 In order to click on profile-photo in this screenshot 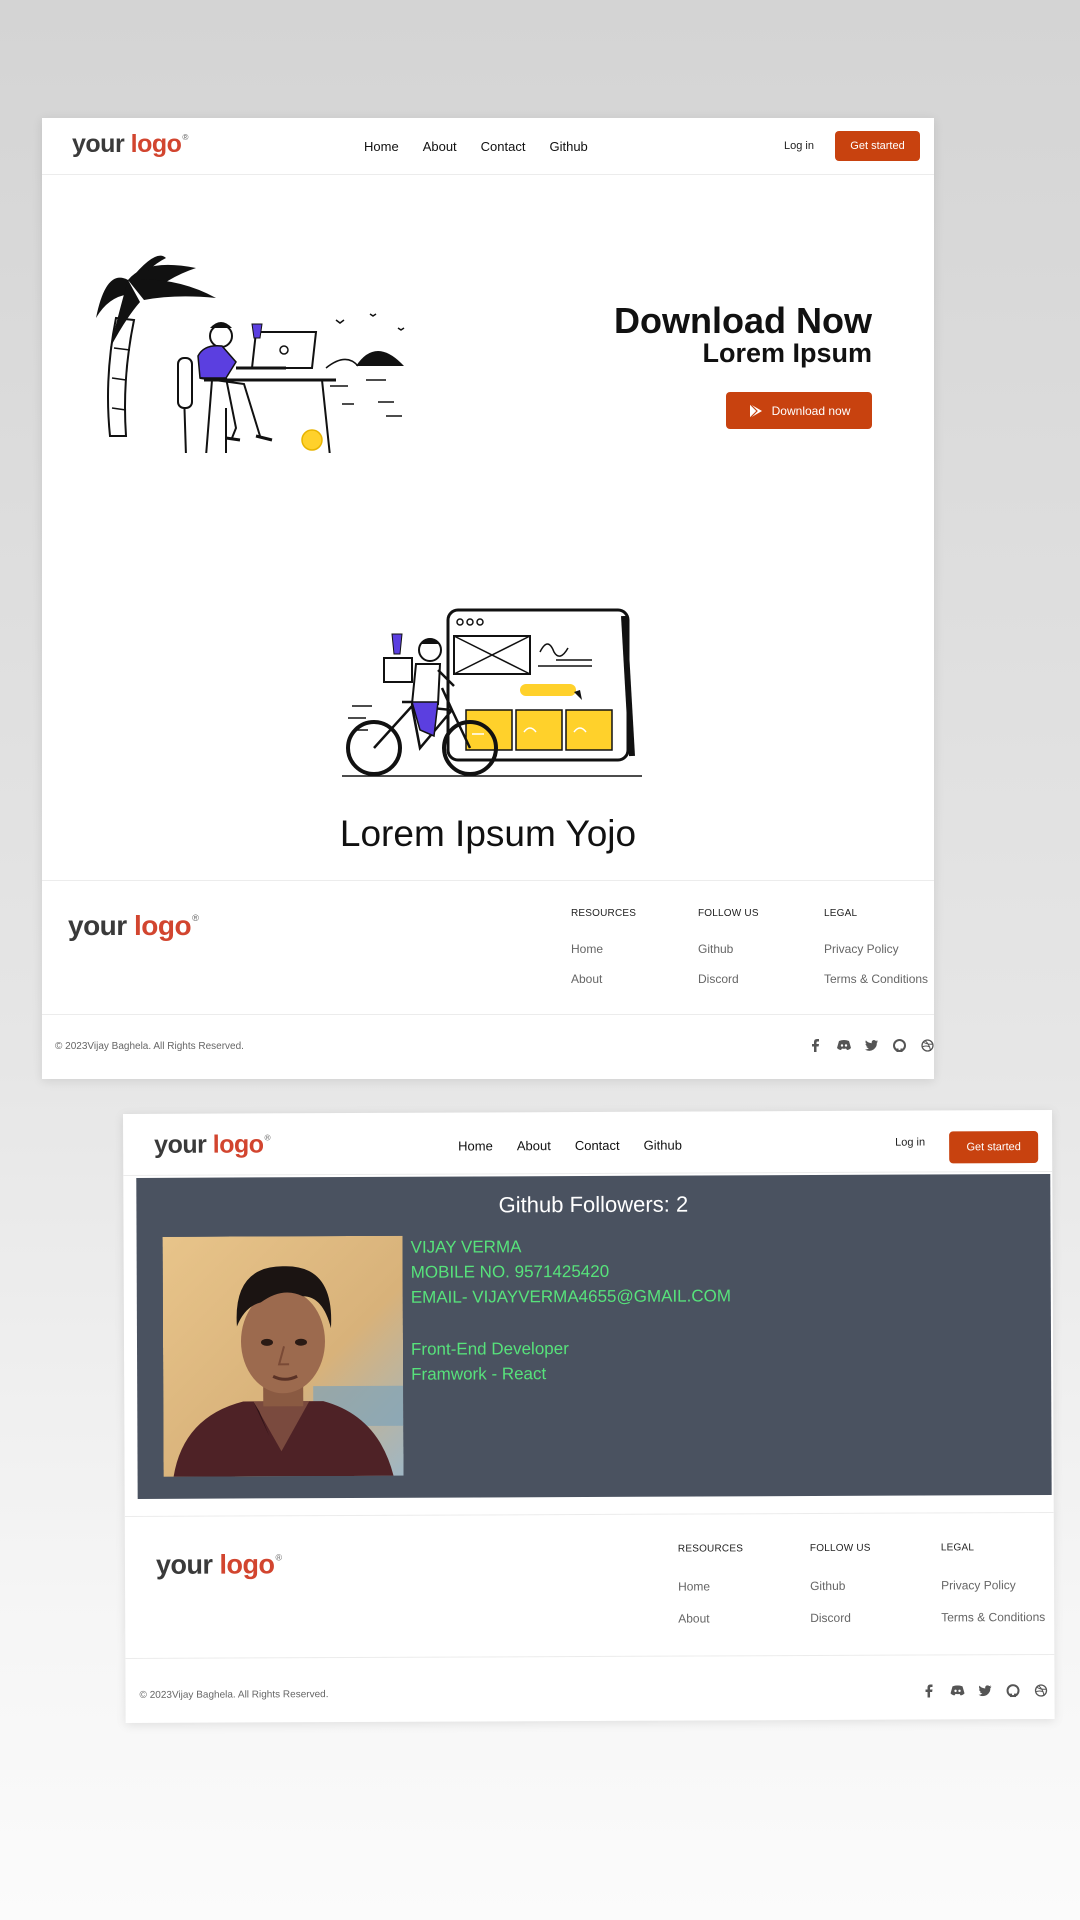, I will do `click(283, 1356)`.